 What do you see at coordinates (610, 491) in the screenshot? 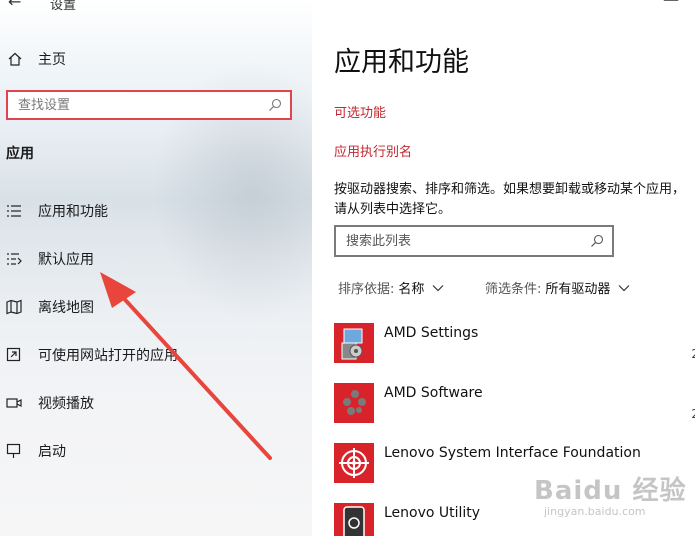
I see `watermark-main: Baidu 经验` at bounding box center [610, 491].